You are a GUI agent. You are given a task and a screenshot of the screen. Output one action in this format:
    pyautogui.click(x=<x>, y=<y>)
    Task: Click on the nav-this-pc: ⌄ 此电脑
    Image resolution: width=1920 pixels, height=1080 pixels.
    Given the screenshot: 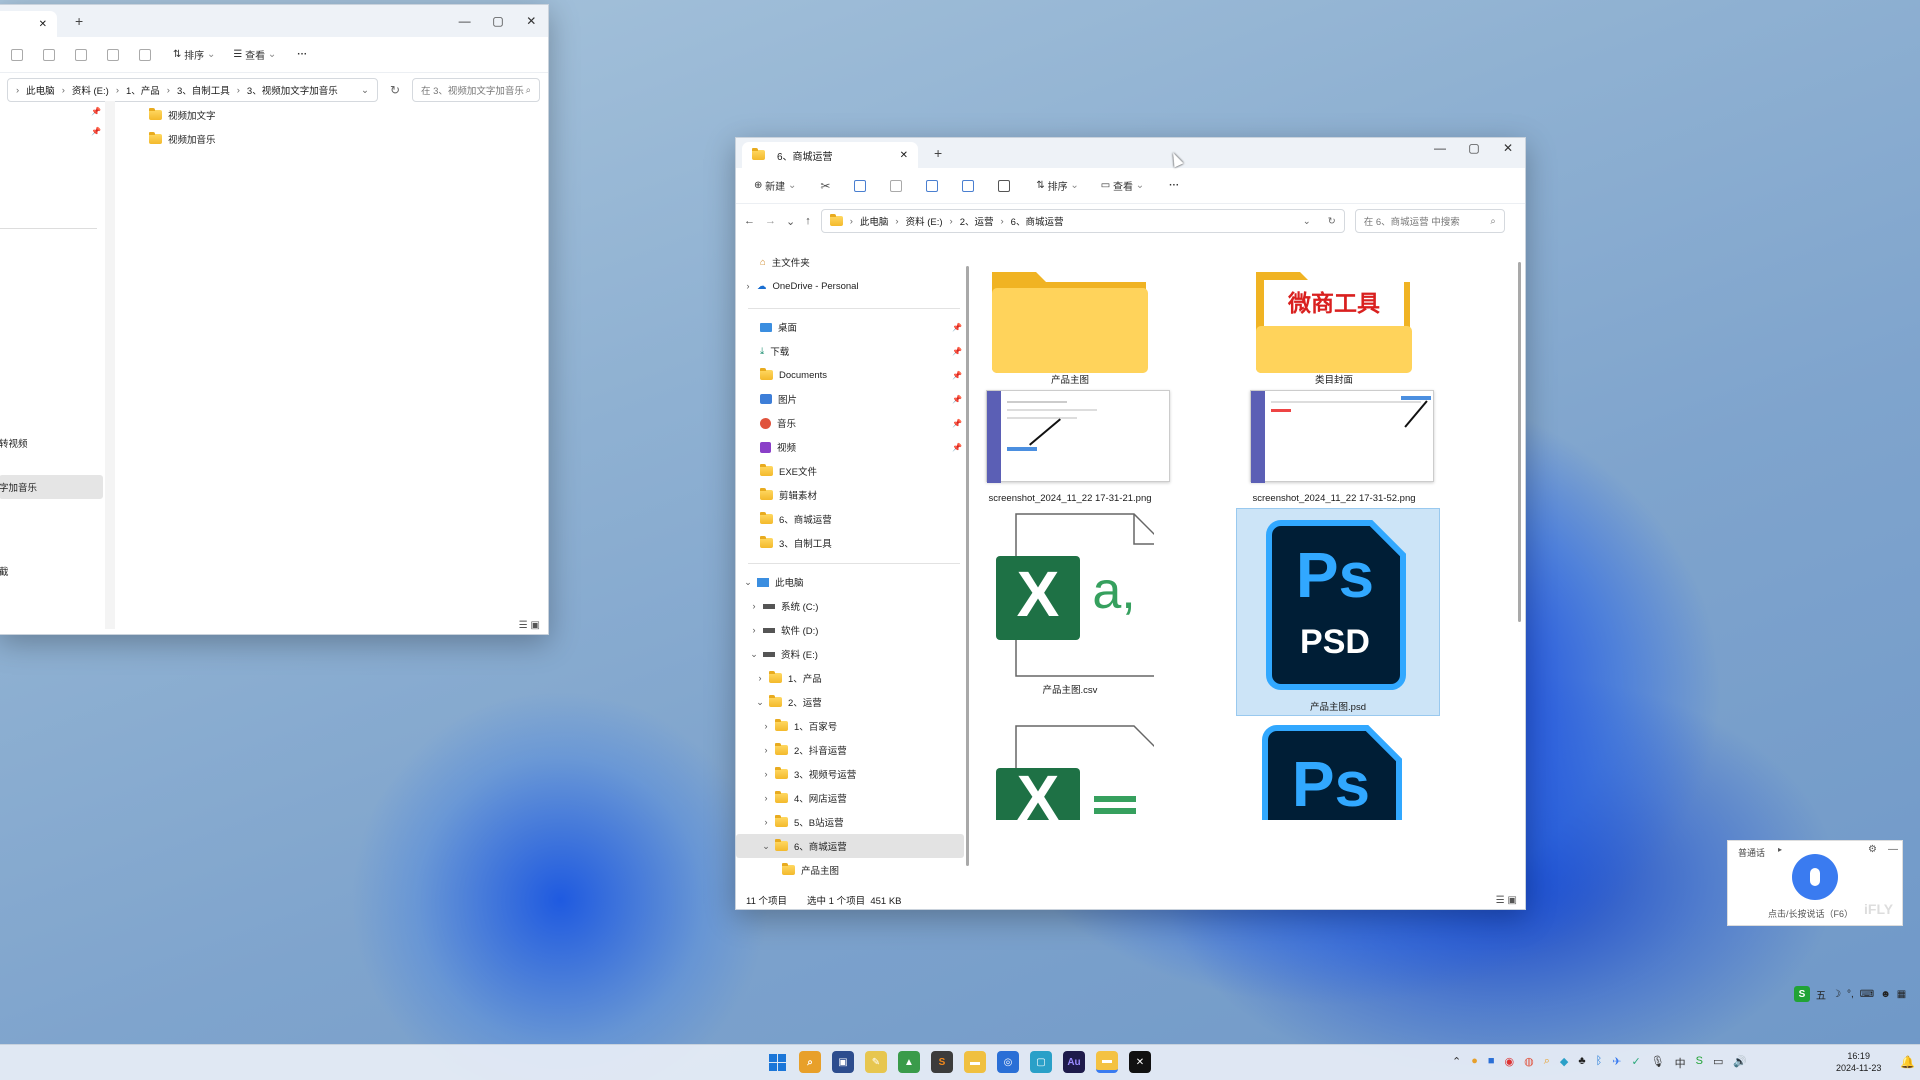 What is the action you would take?
    pyautogui.click(x=852, y=582)
    